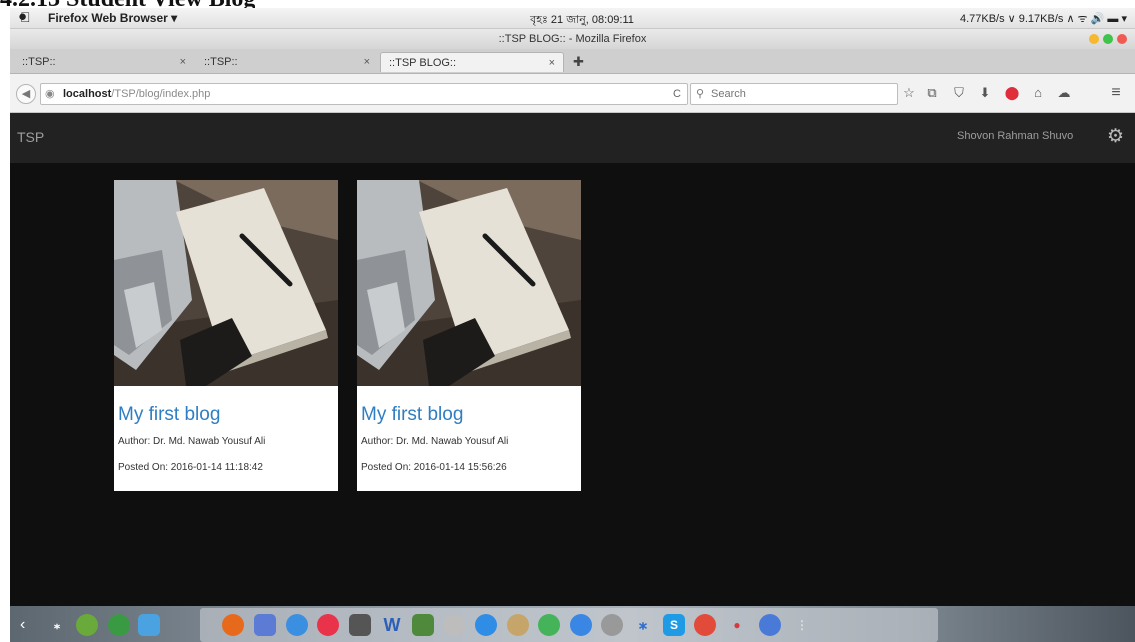  What do you see at coordinates (1122, 39) in the screenshot?
I see `close-window-button` at bounding box center [1122, 39].